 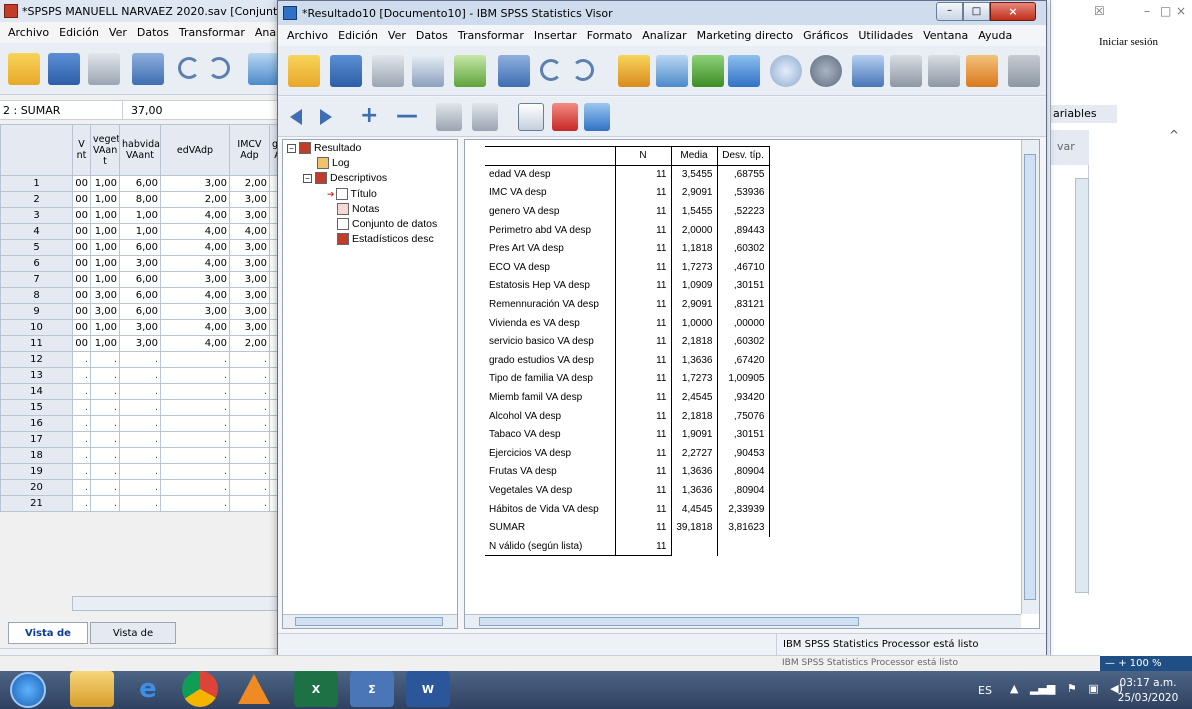 What do you see at coordinates (36, 471) in the screenshot?
I see `row-number: 19` at bounding box center [36, 471].